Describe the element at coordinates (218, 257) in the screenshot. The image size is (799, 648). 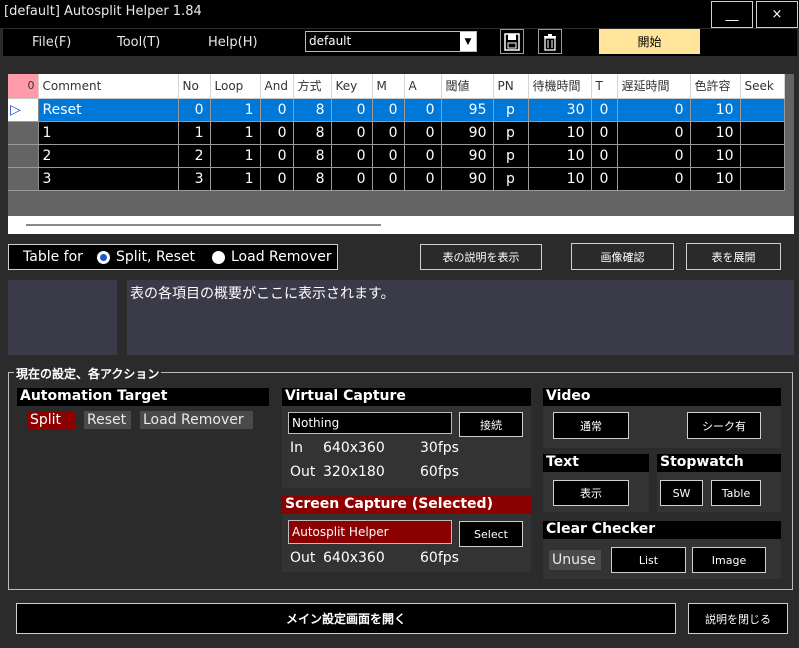
I see `radio-load-remover` at that location.